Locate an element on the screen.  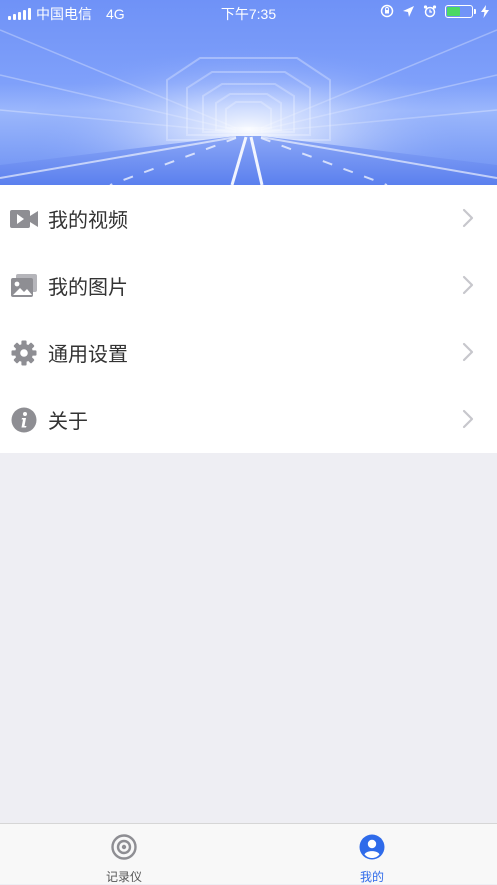
tab-recorder: 记录仪 is located at coordinates (124, 854).